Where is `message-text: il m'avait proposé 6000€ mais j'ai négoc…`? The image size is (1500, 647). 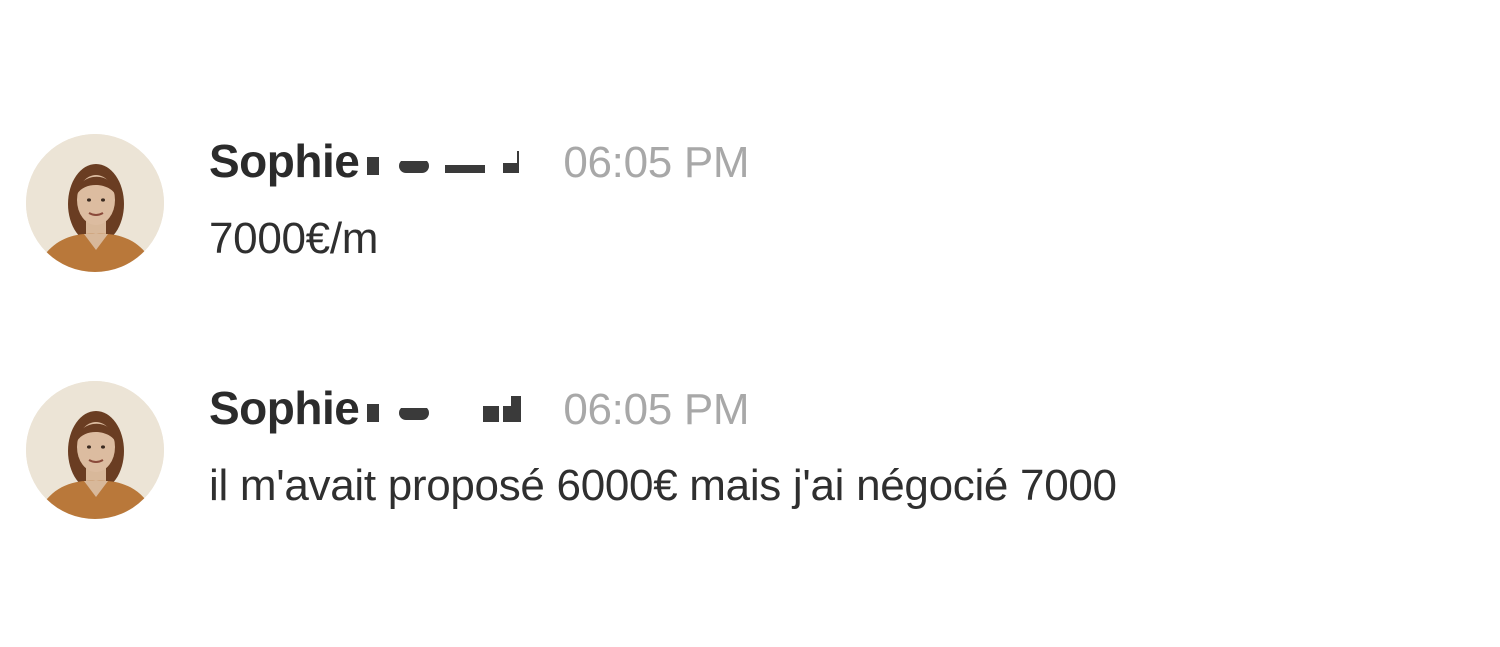 message-text: il m'avait proposé 6000€ mais j'ai négoc… is located at coordinates (663, 485).